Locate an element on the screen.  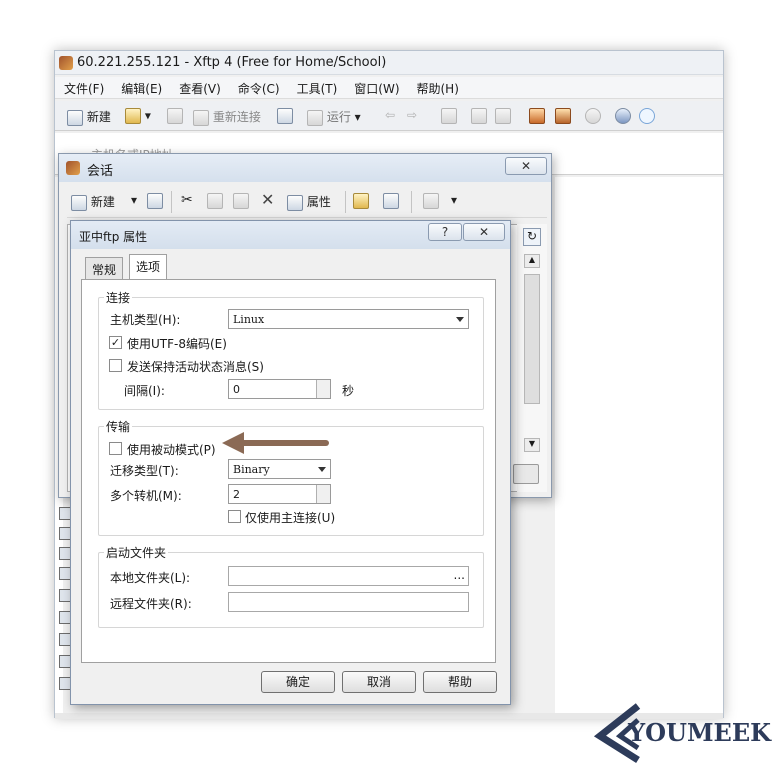
transfer-group-label: 传输 is located at coordinates (118, 426).